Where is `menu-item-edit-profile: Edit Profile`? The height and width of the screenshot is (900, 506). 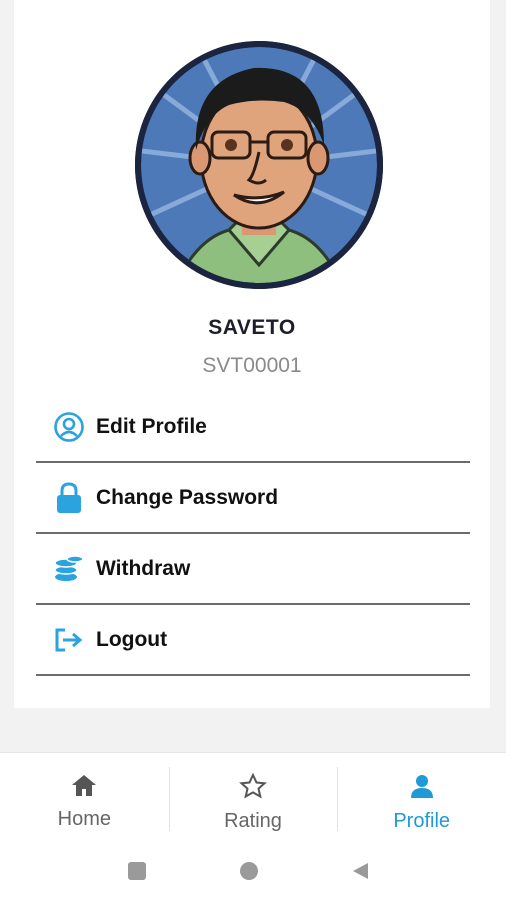
menu-item-edit-profile: Edit Profile is located at coordinates (253, 427).